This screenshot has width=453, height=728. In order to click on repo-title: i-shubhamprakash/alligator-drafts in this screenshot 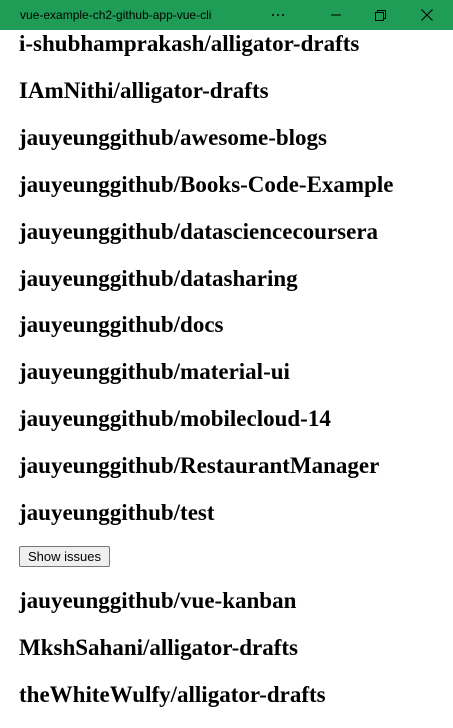, I will do `click(189, 43)`.